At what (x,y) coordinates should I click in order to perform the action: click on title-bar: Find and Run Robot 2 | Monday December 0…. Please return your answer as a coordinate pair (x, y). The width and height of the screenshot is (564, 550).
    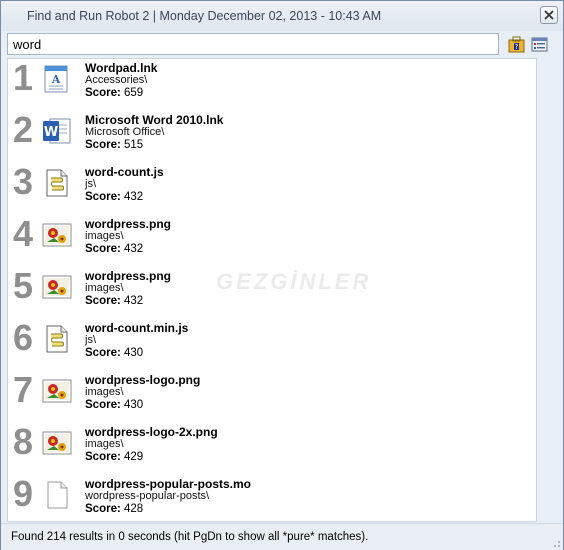
    Looking at the image, I should click on (282, 16).